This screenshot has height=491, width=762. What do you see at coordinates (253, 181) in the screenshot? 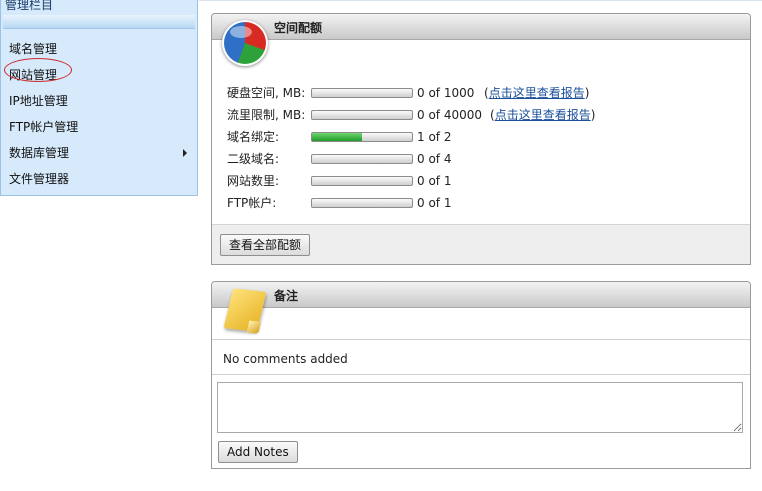
I see `quota-label: 网站数里:` at bounding box center [253, 181].